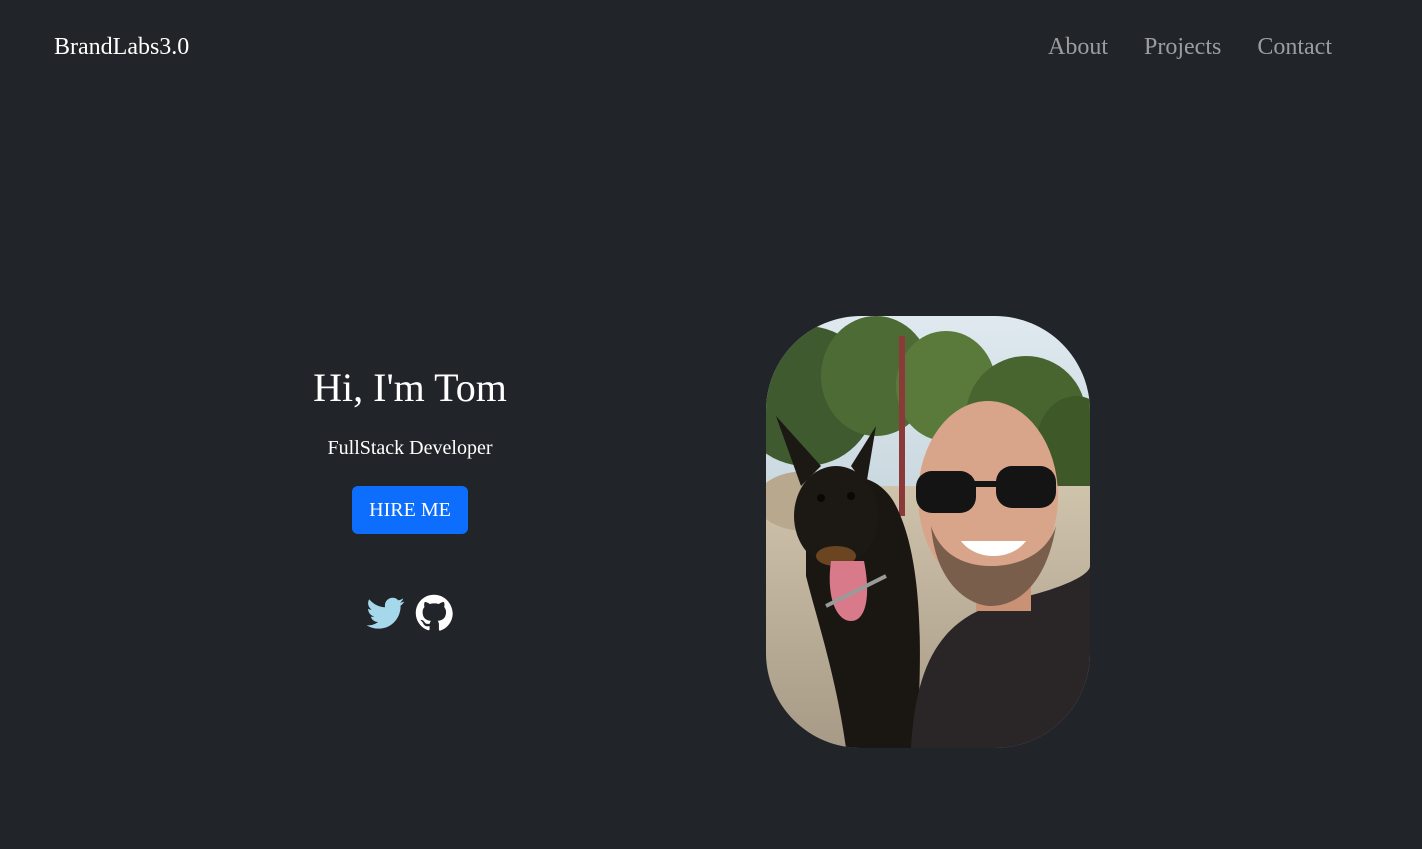 The image size is (1422, 849). I want to click on github-icon, so click(434, 612).